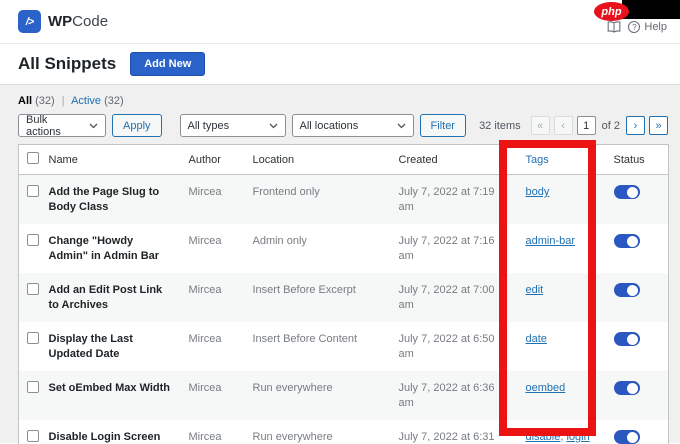  What do you see at coordinates (635, 125) in the screenshot?
I see `next-page-button: ›` at bounding box center [635, 125].